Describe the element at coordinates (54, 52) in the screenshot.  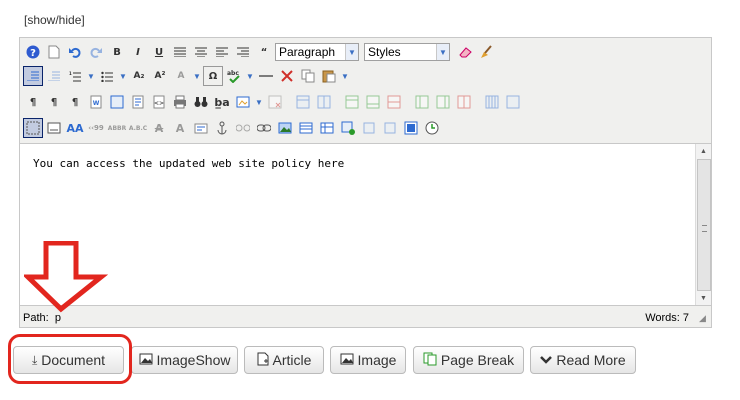
I see `new-document-icon` at that location.